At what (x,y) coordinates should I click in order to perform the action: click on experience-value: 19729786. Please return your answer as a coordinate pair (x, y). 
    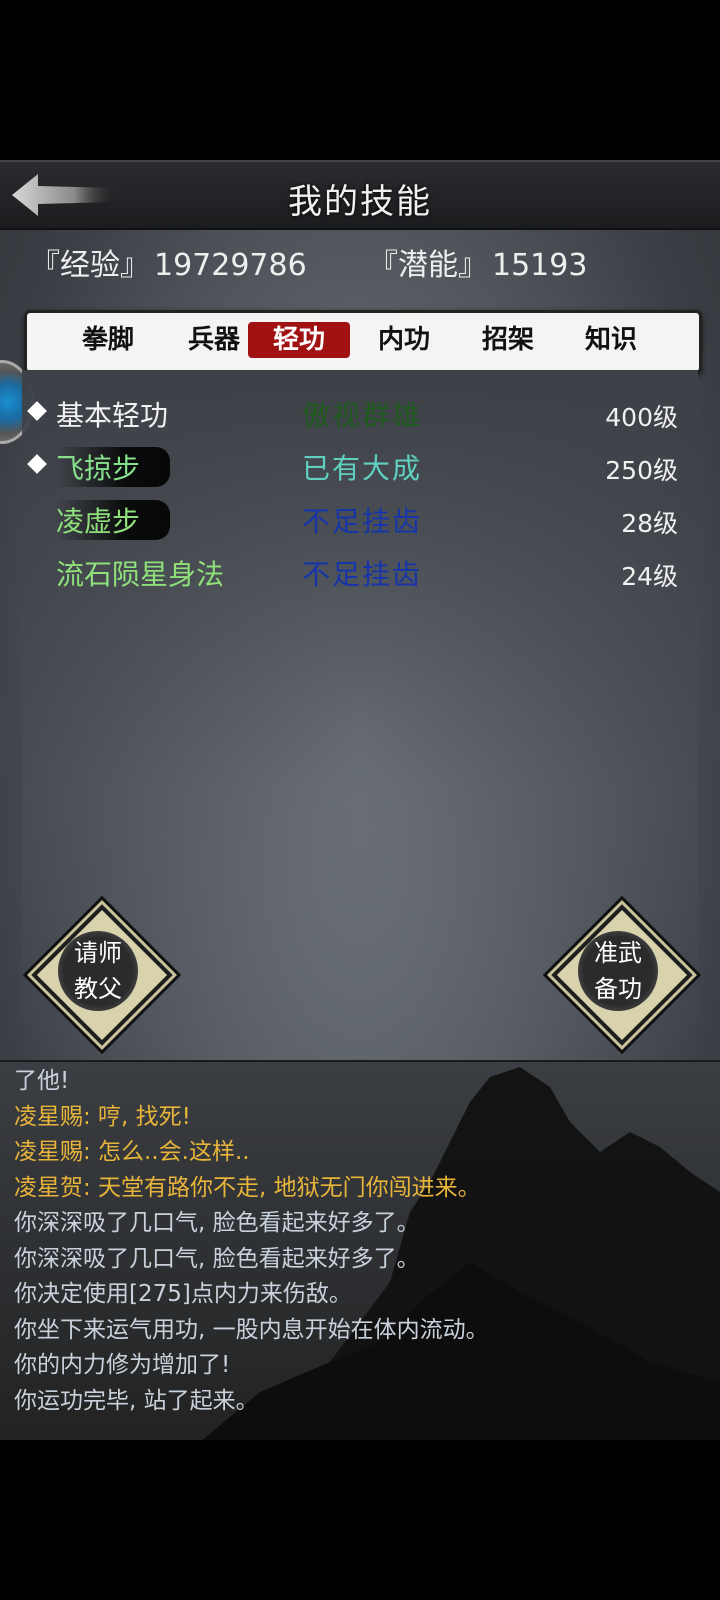
    Looking at the image, I should click on (230, 265).